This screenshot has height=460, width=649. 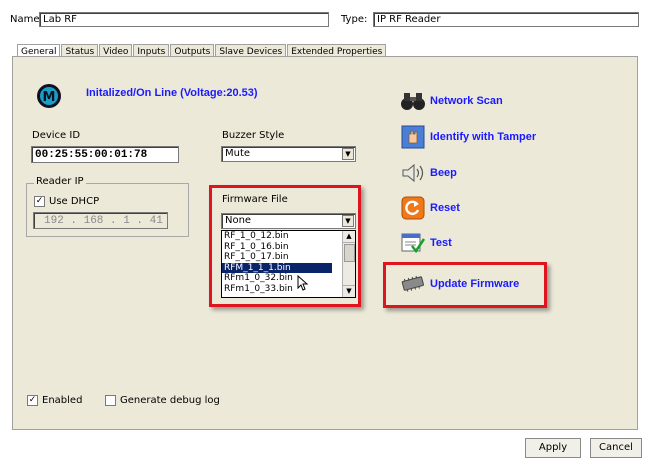 What do you see at coordinates (413, 243) in the screenshot?
I see `test-checklist-icon` at bounding box center [413, 243].